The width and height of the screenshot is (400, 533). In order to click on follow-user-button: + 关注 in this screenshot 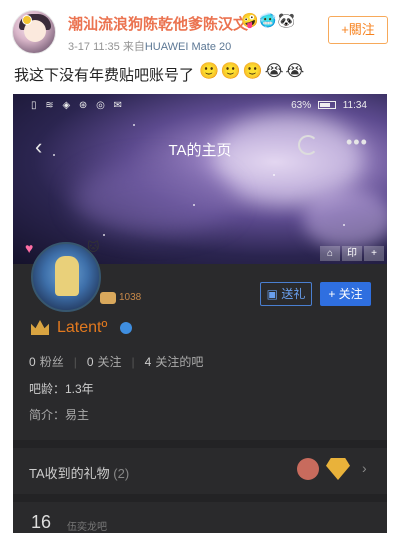, I will do `click(345, 294)`.